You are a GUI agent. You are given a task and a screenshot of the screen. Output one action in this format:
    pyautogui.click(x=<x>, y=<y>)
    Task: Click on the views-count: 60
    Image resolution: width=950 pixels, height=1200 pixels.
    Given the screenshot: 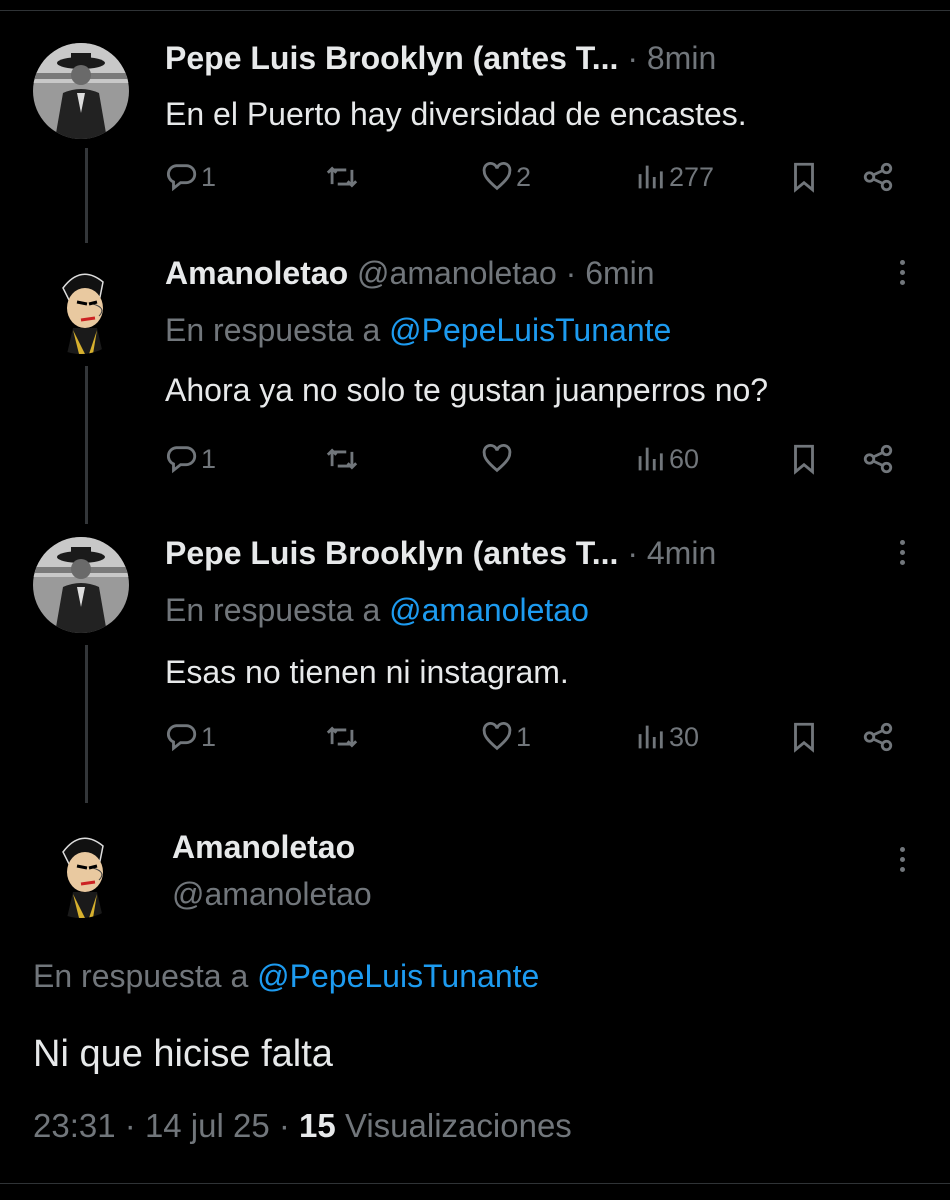 What is the action you would take?
    pyautogui.click(x=684, y=458)
    